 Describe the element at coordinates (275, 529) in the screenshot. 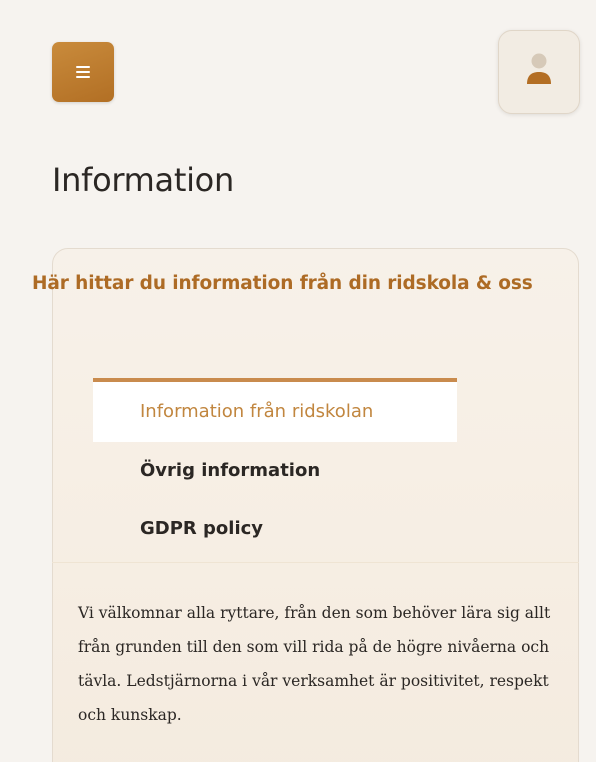

I see `tab-gdpr-policy: GDPR policy` at that location.